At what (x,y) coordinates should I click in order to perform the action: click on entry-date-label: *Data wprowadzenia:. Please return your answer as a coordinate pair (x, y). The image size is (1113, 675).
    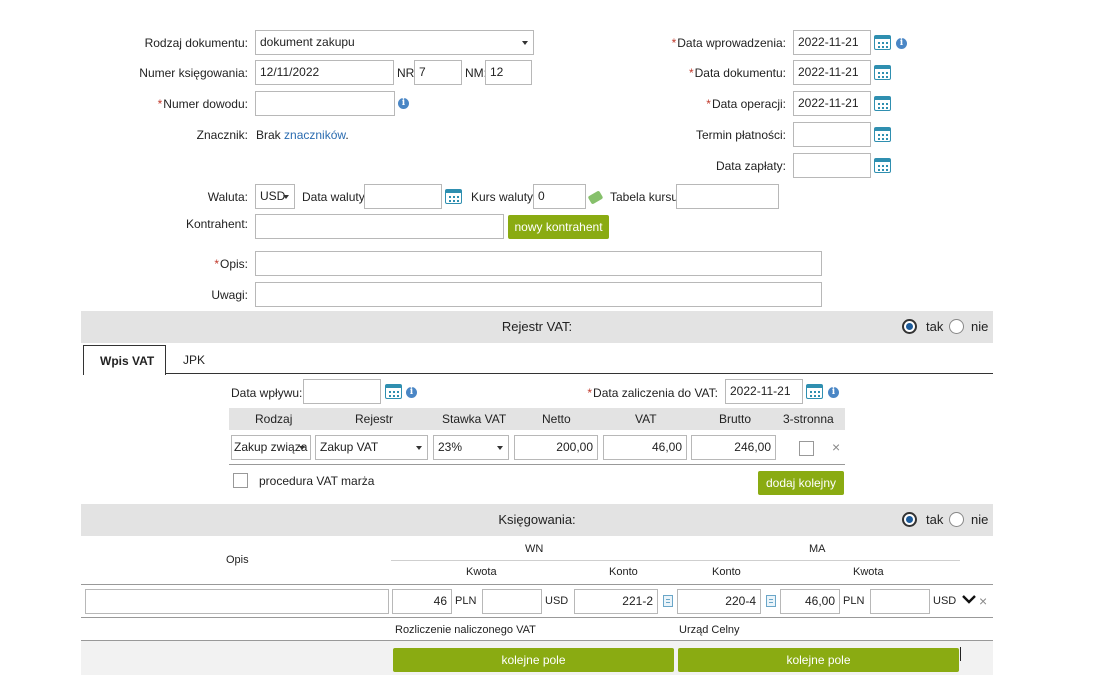
    Looking at the image, I should click on (693, 43).